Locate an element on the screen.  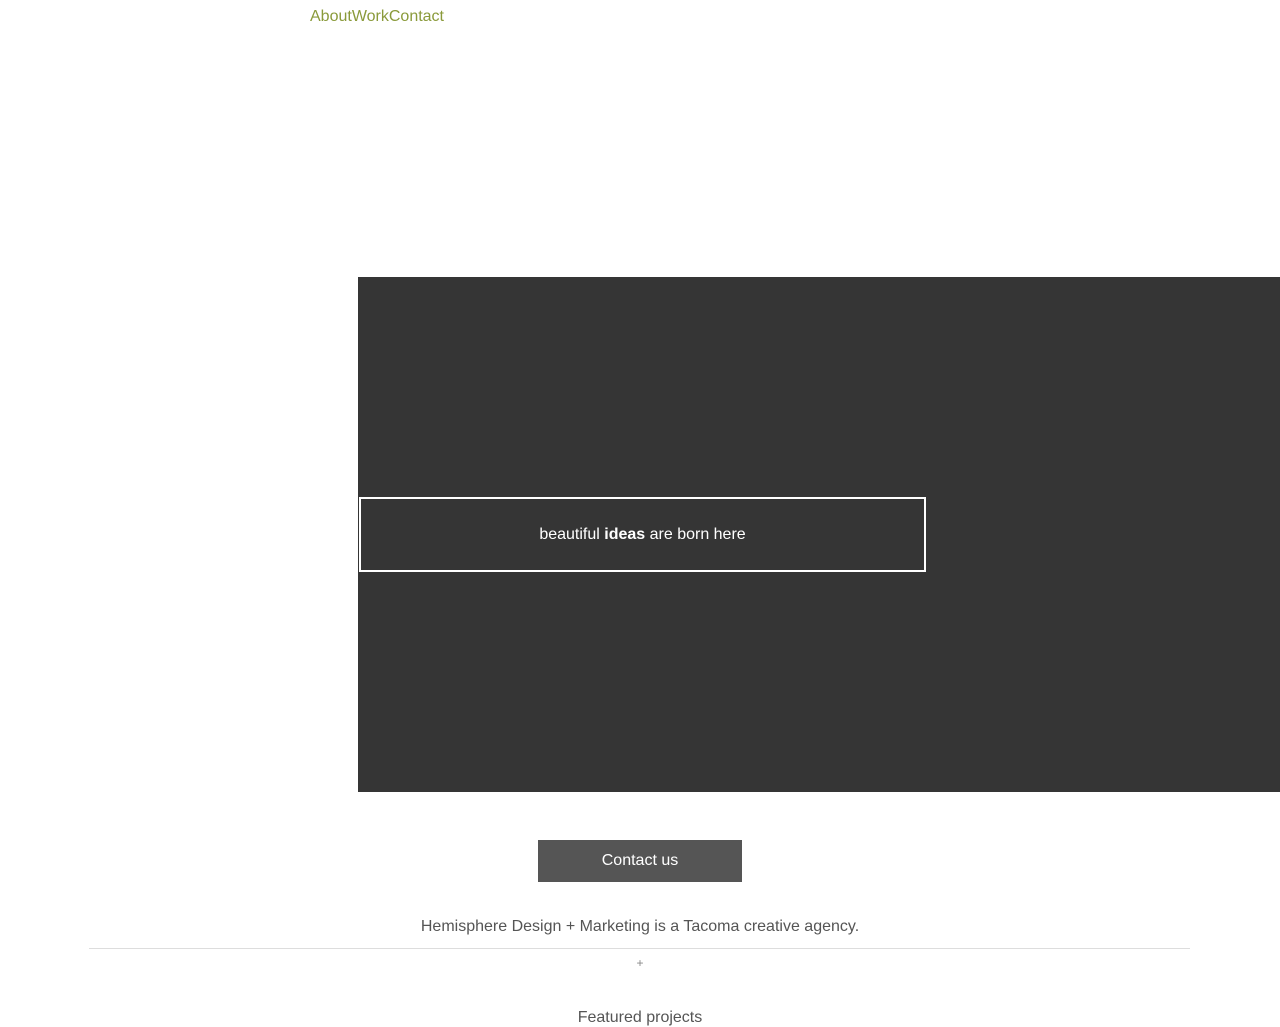
nav-link-contact: Contact is located at coordinates (416, 17).